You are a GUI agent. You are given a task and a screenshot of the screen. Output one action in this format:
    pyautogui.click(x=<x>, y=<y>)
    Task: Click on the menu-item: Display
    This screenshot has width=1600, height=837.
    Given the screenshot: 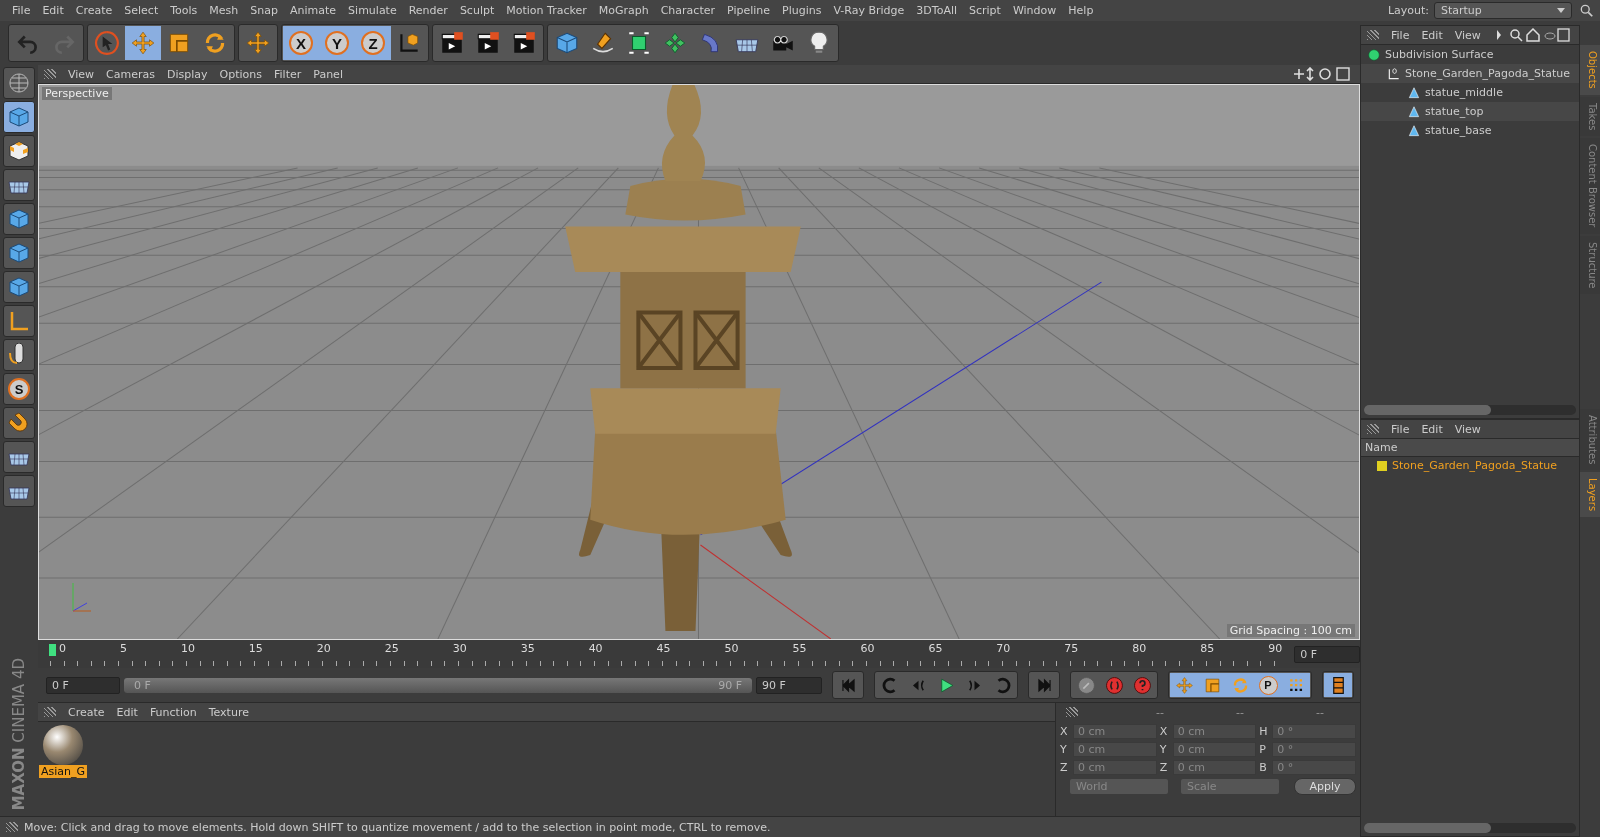 What is the action you would take?
    pyautogui.click(x=187, y=74)
    